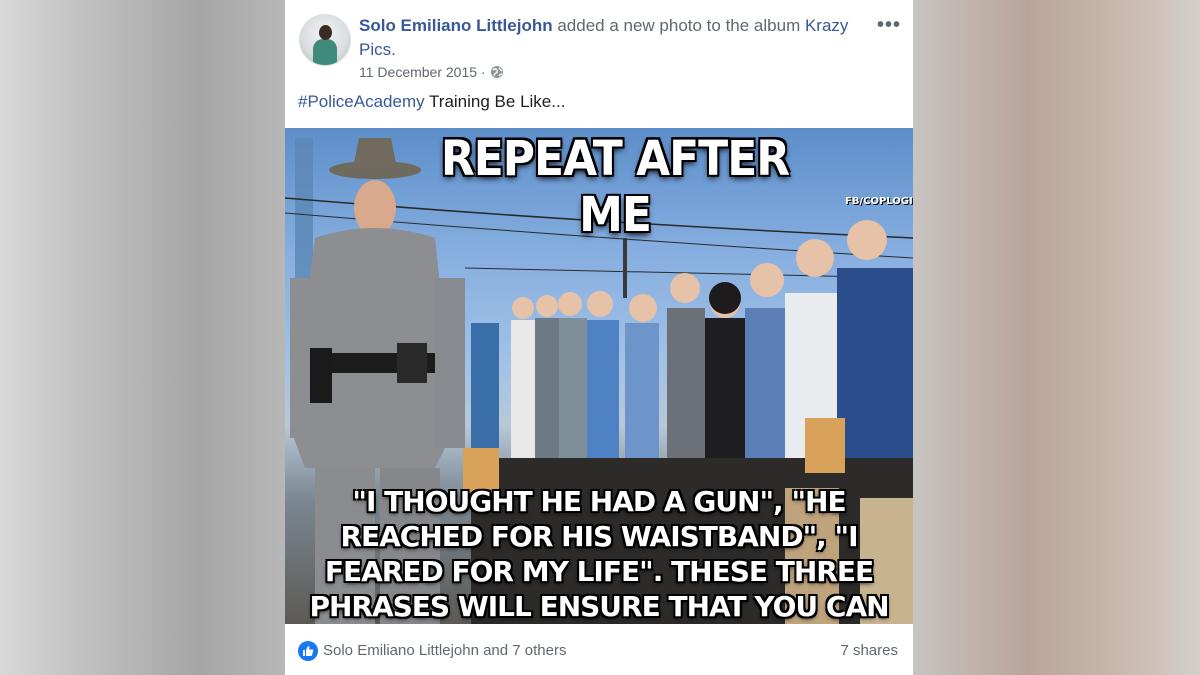 The image size is (1200, 675). I want to click on avatar, so click(325, 40).